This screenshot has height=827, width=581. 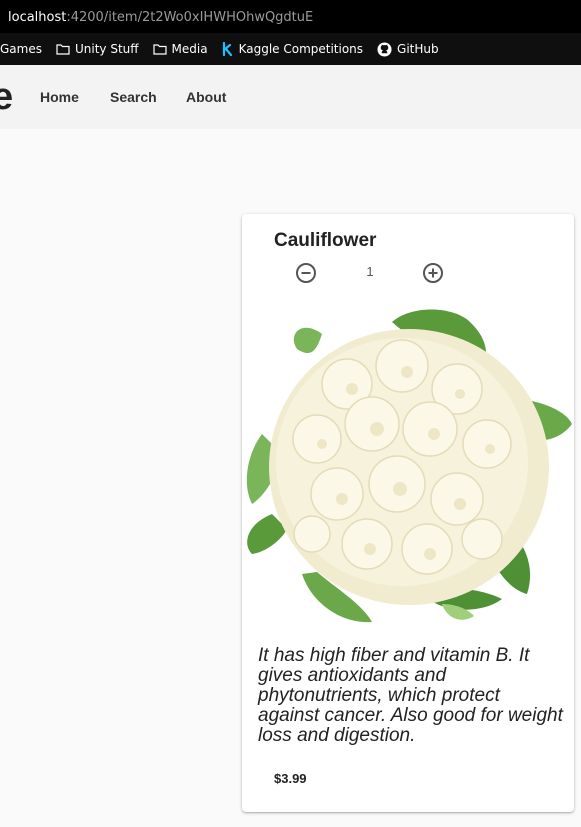 What do you see at coordinates (370, 271) in the screenshot?
I see `quantity-value: 1` at bounding box center [370, 271].